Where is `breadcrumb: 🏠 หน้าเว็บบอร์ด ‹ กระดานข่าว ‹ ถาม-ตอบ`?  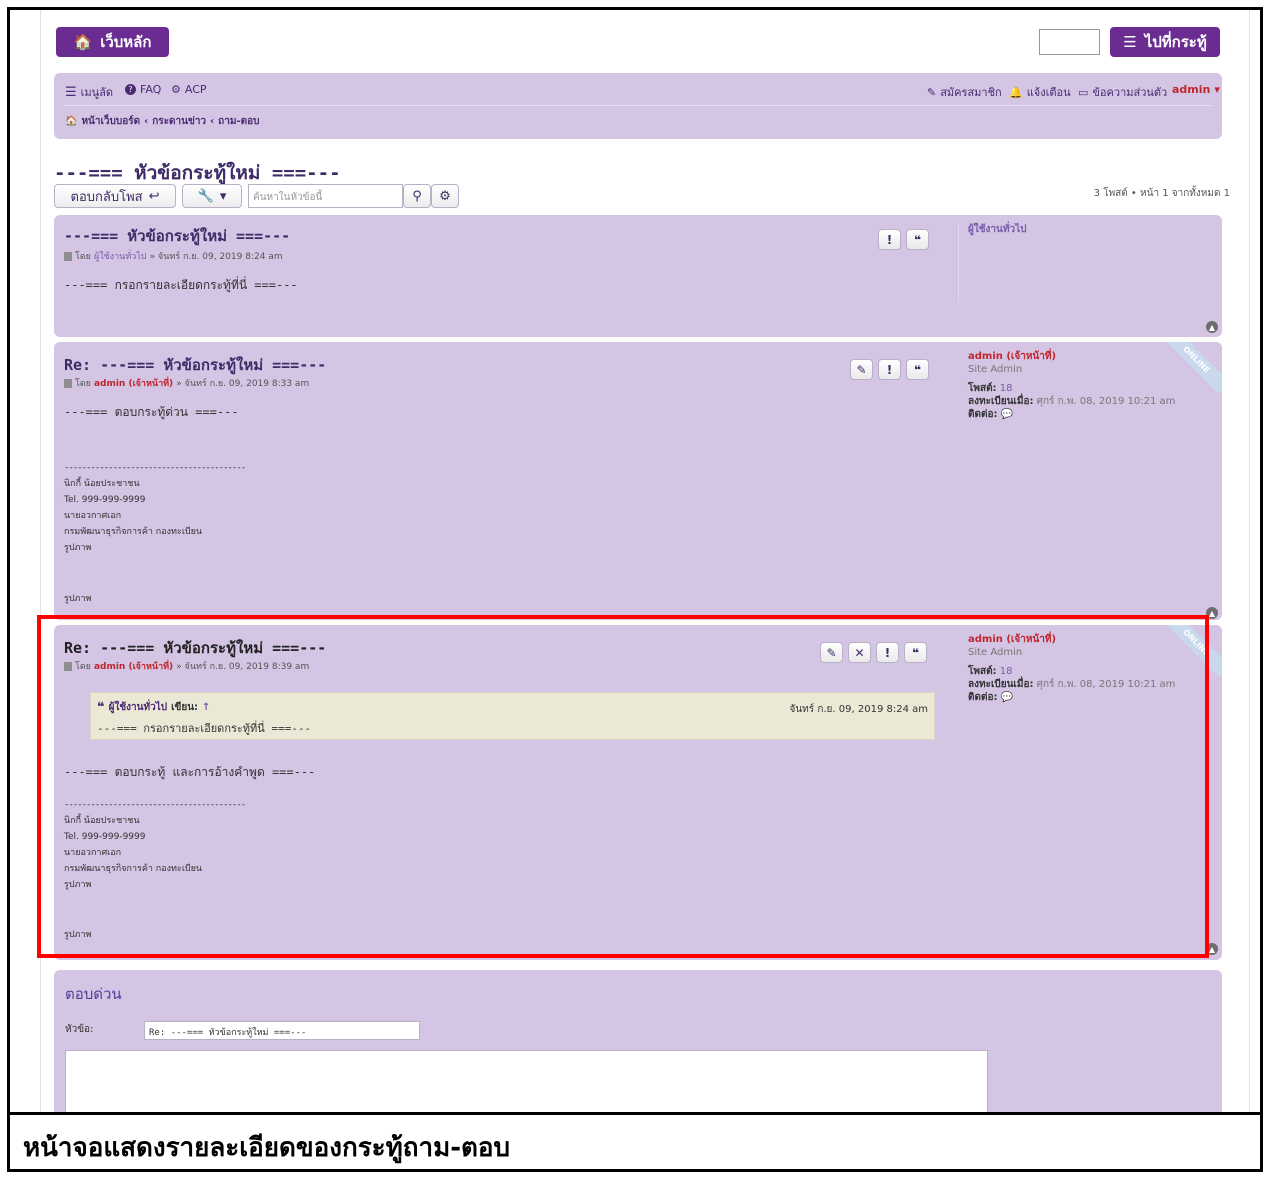 breadcrumb: 🏠 หน้าเว็บบอร์ด ‹ กระดานข่าว ‹ ถาม-ตอบ is located at coordinates (162, 121).